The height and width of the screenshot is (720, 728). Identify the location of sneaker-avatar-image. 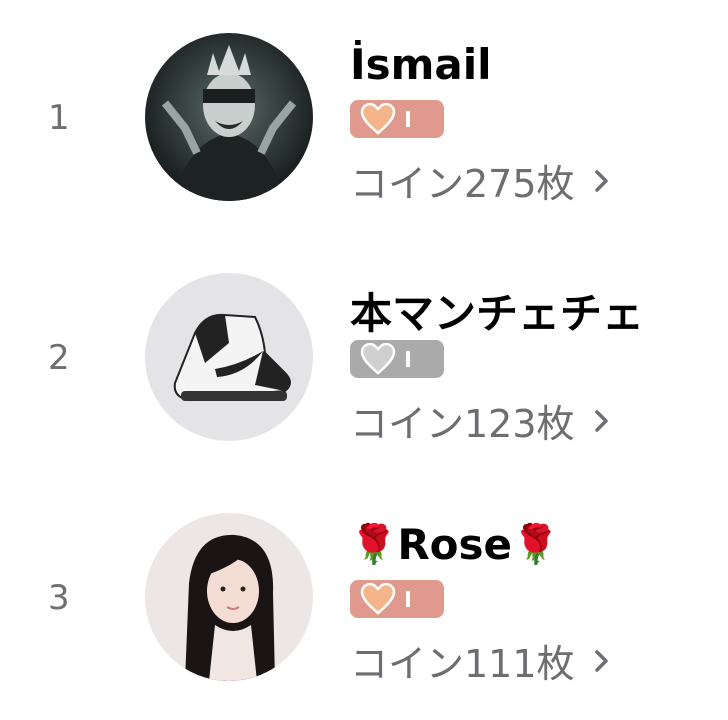
(229, 357).